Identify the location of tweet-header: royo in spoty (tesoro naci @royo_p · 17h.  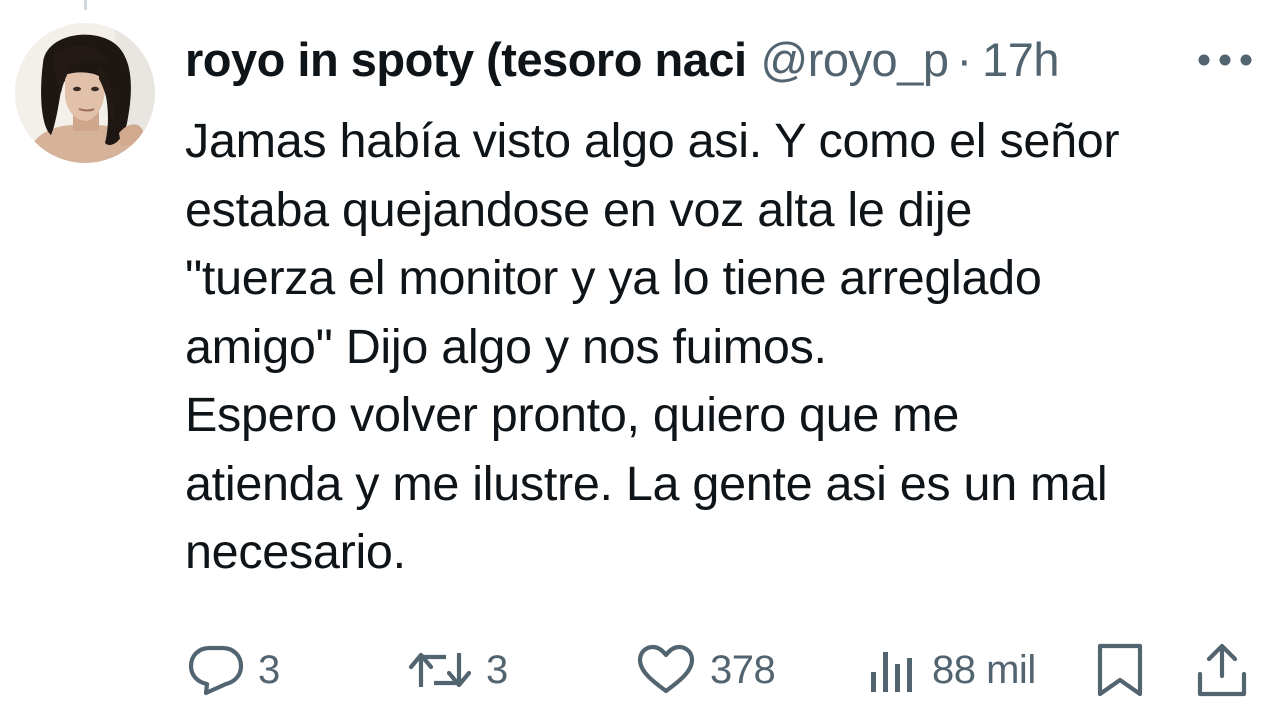
(722, 60).